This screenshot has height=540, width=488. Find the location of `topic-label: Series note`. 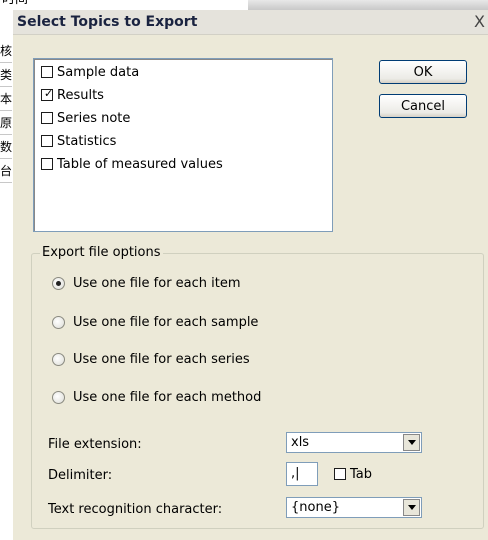

topic-label: Series note is located at coordinates (94, 118).